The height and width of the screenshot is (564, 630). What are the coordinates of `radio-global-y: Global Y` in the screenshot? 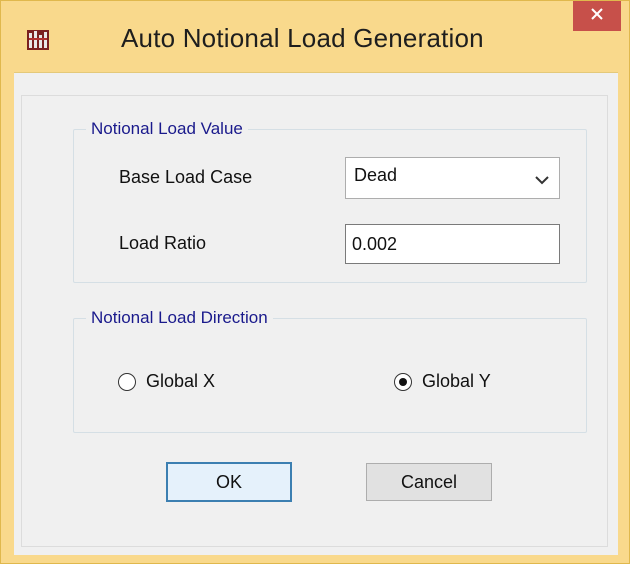 It's located at (442, 381).